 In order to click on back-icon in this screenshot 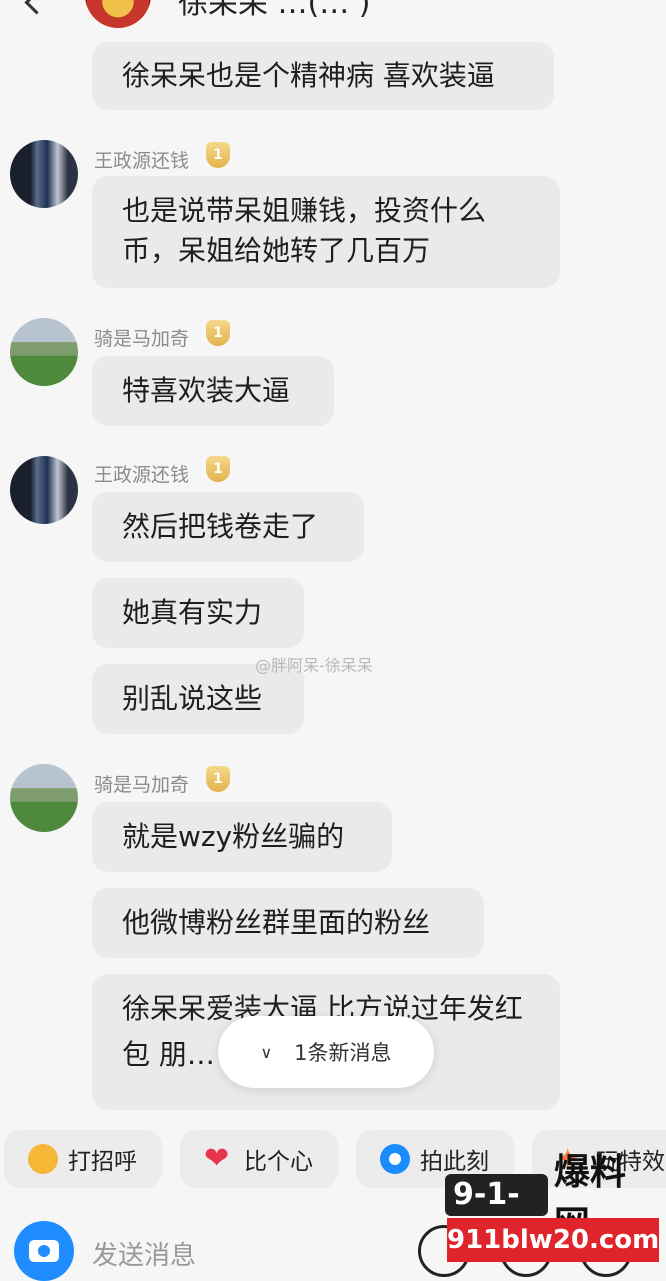, I will do `click(36, 7)`.